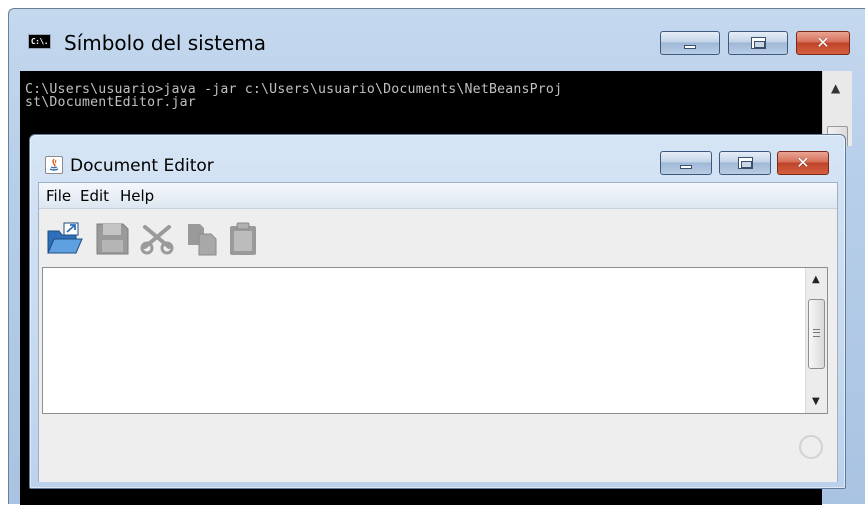 This screenshot has height=505, width=865. Describe the element at coordinates (438, 196) in the screenshot. I see `menu-bar: File Edit Help` at that location.